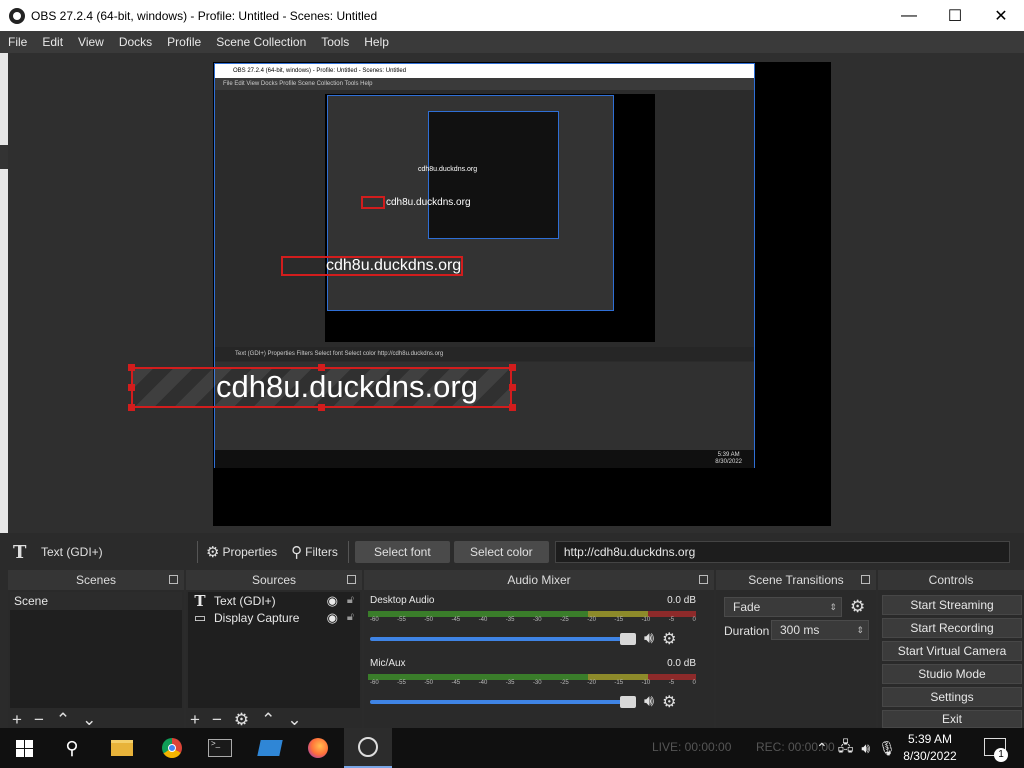 The width and height of the screenshot is (1024, 768). I want to click on obs-taskbar-icon, so click(368, 748).